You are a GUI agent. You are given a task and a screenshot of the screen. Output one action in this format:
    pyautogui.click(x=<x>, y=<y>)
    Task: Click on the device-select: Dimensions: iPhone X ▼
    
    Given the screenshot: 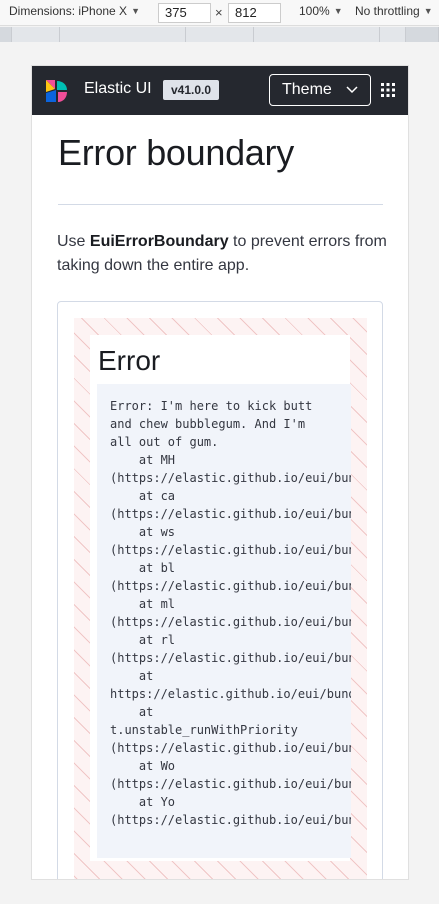 What is the action you would take?
    pyautogui.click(x=74, y=11)
    